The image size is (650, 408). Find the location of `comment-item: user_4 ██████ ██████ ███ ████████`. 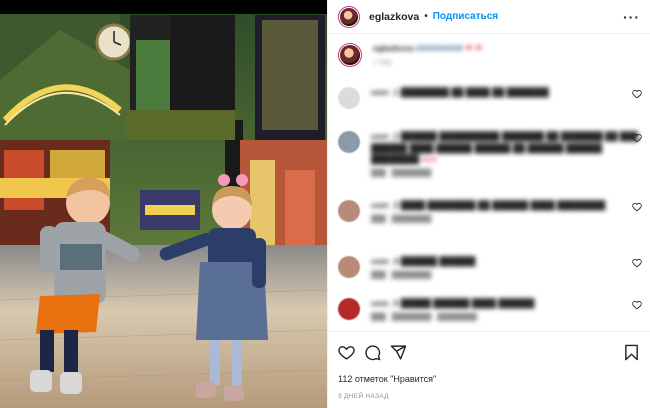

comment-item: user_4 ██████ ██████ ███ ████████ is located at coordinates (490, 267).